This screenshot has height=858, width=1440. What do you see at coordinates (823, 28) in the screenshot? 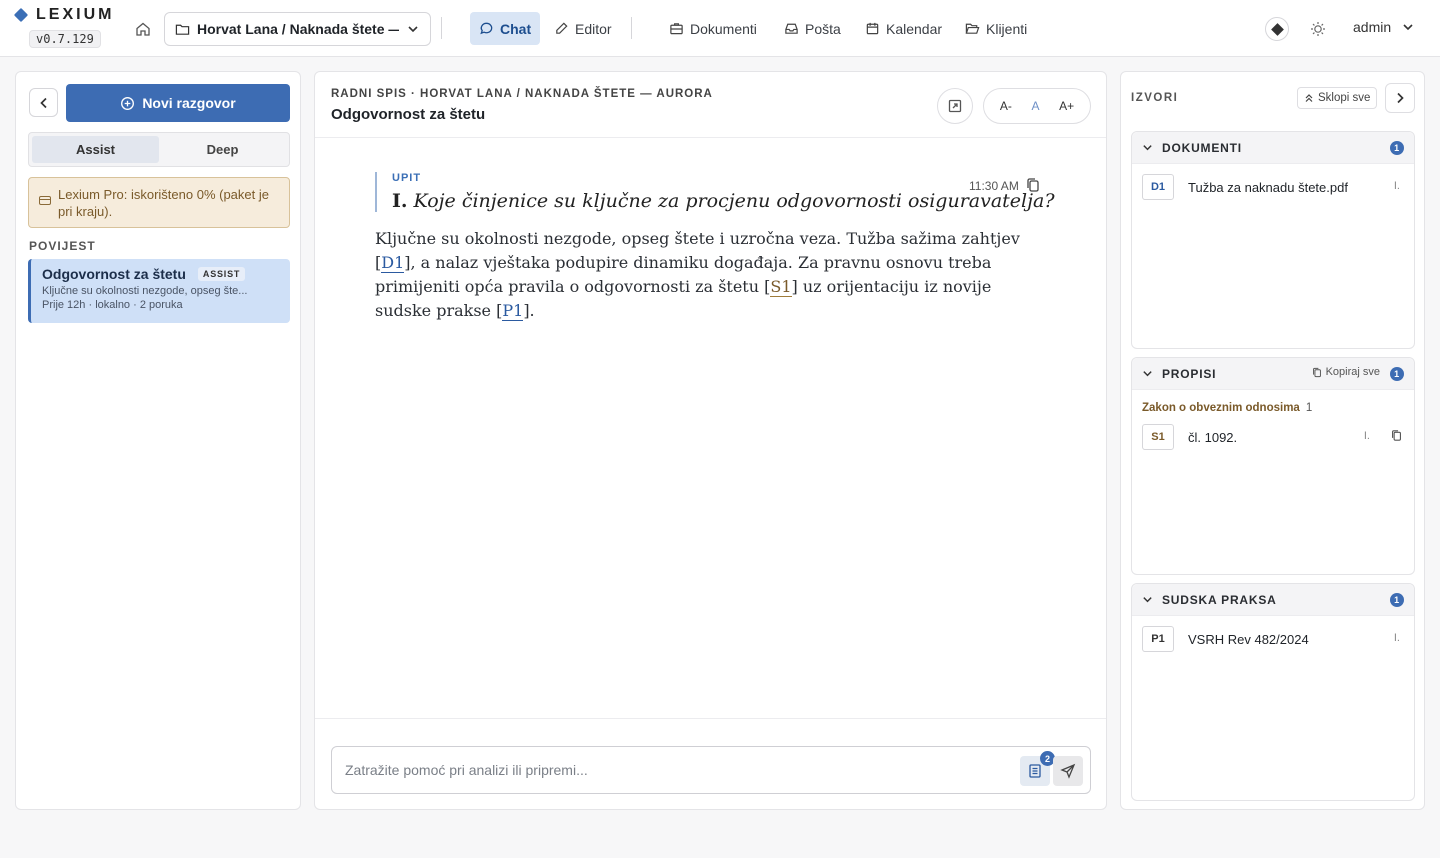
I see `nav-mail-label: Pošta` at bounding box center [823, 28].